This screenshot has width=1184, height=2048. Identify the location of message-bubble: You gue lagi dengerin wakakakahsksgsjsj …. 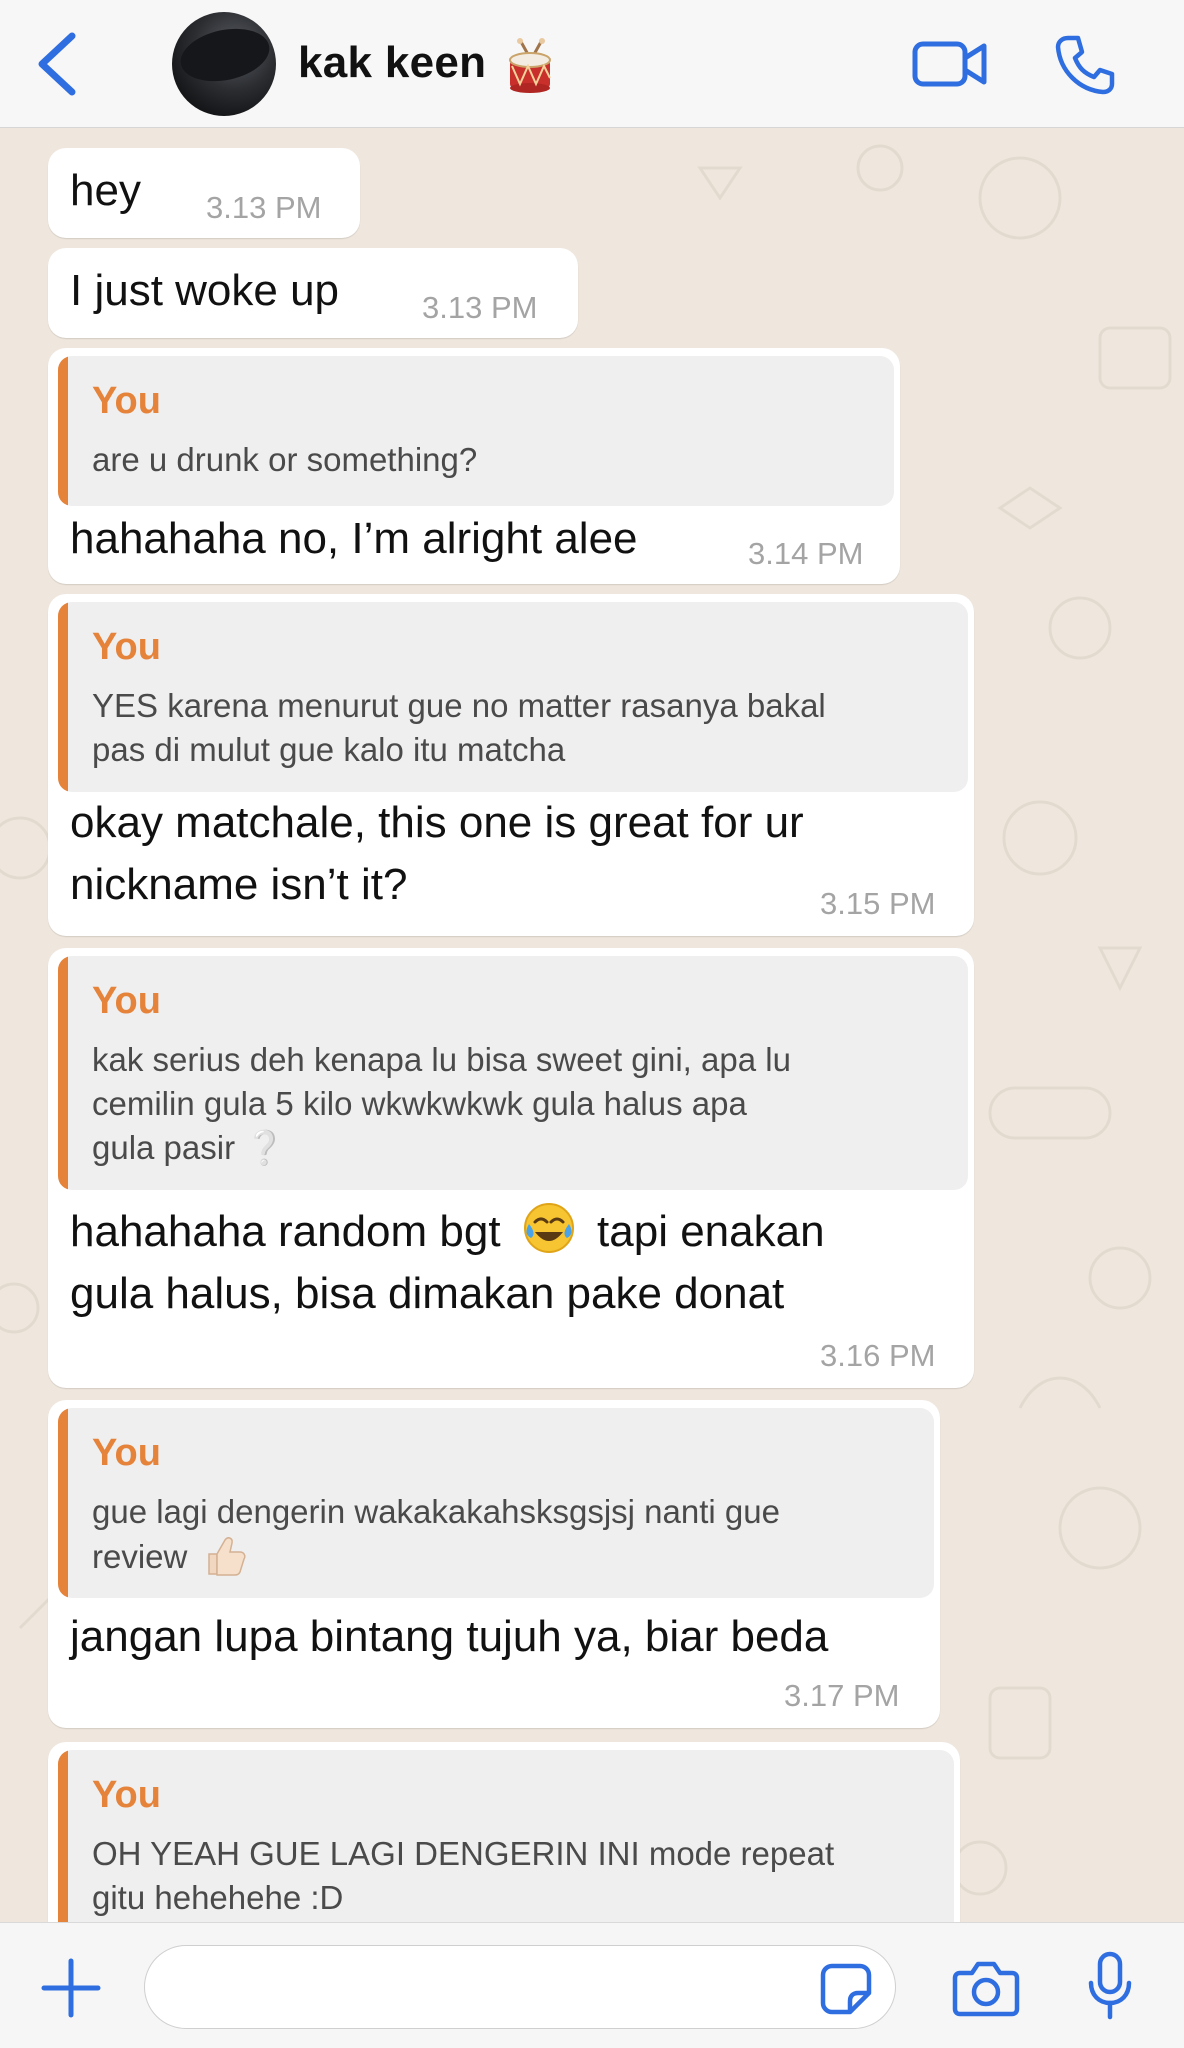
(494, 1564).